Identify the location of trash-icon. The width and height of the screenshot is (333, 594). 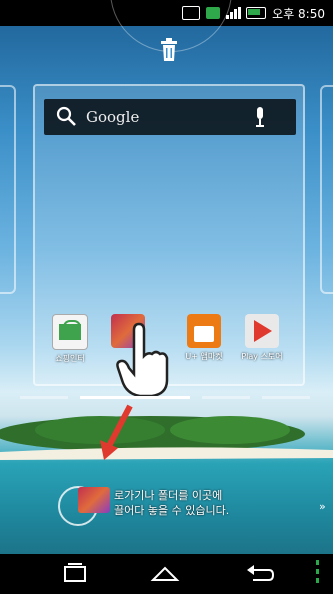
(169, 50).